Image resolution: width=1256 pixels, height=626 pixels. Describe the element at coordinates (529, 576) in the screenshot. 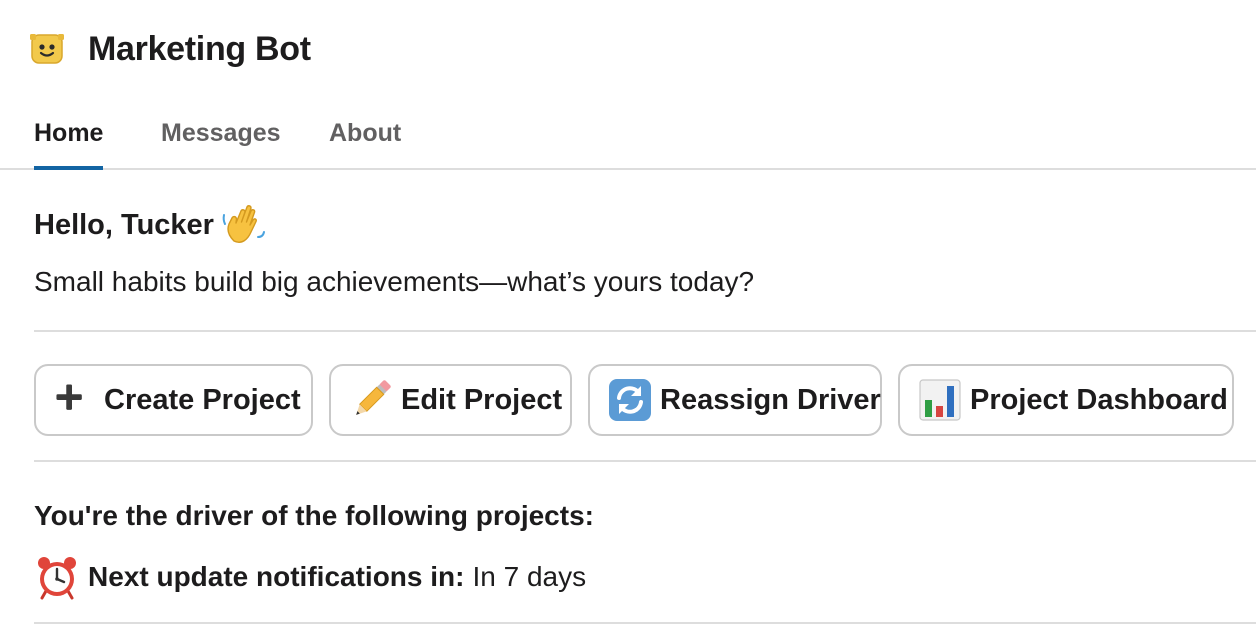

I see `next-update-value: In 7 days` at that location.